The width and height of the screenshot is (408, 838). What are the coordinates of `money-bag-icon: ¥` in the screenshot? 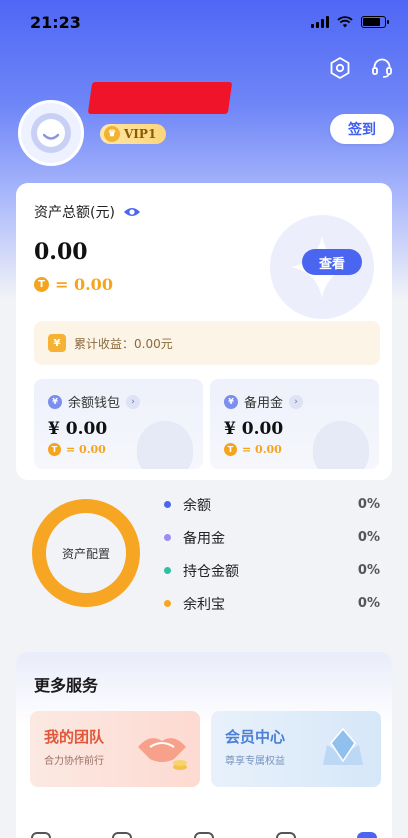 It's located at (57, 343).